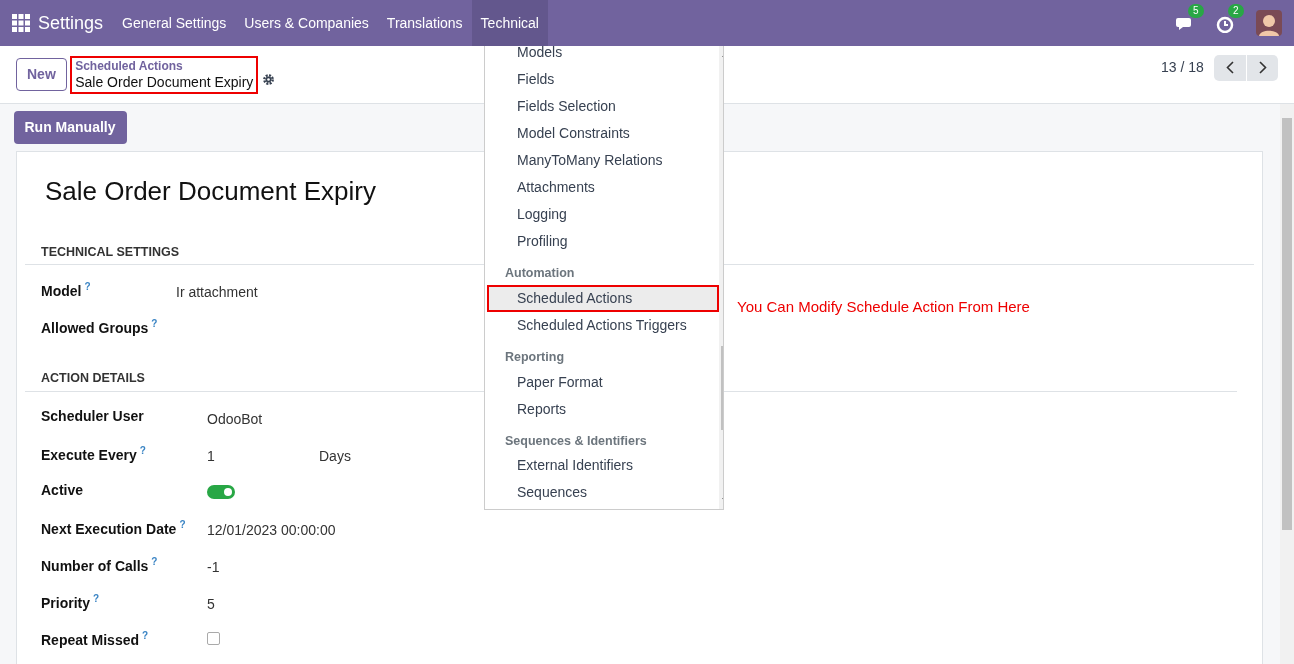  What do you see at coordinates (95, 328) in the screenshot?
I see `field-label: Allowed Groups` at bounding box center [95, 328].